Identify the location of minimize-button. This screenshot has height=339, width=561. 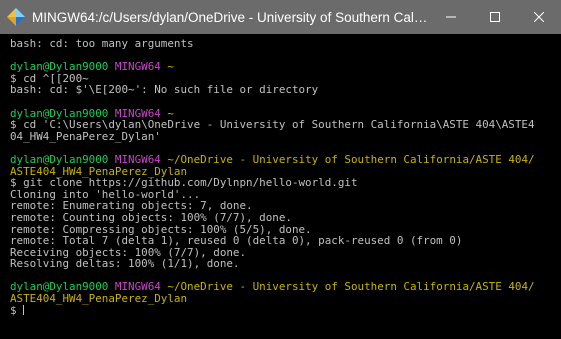
(451, 17).